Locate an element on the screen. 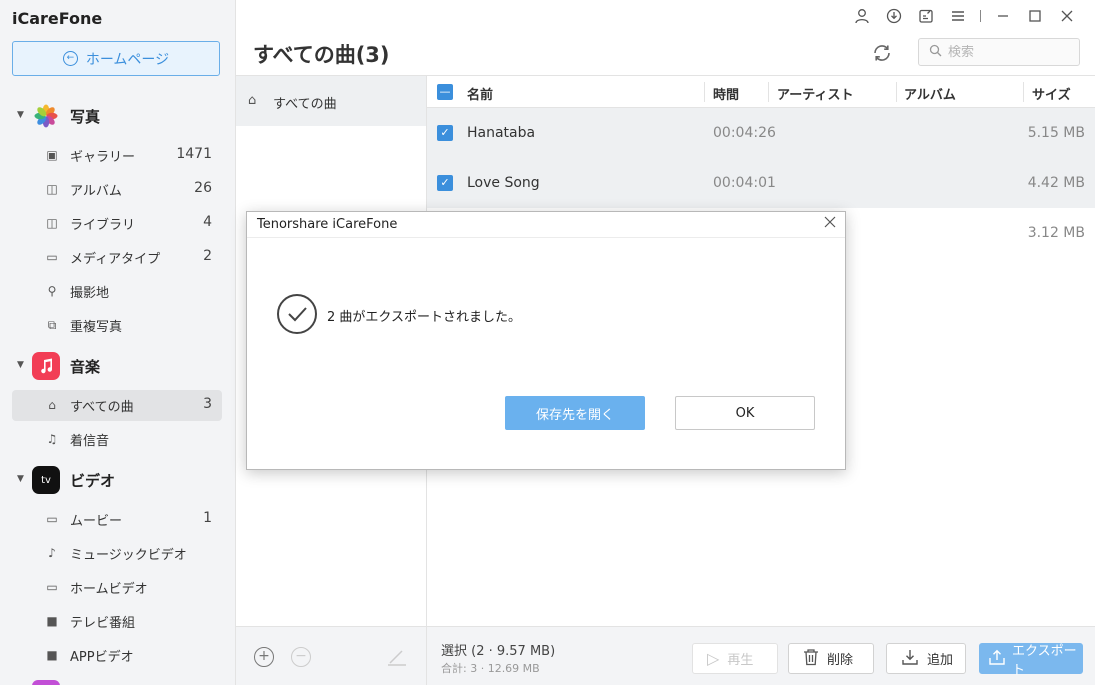  search-input is located at coordinates (1008, 52).